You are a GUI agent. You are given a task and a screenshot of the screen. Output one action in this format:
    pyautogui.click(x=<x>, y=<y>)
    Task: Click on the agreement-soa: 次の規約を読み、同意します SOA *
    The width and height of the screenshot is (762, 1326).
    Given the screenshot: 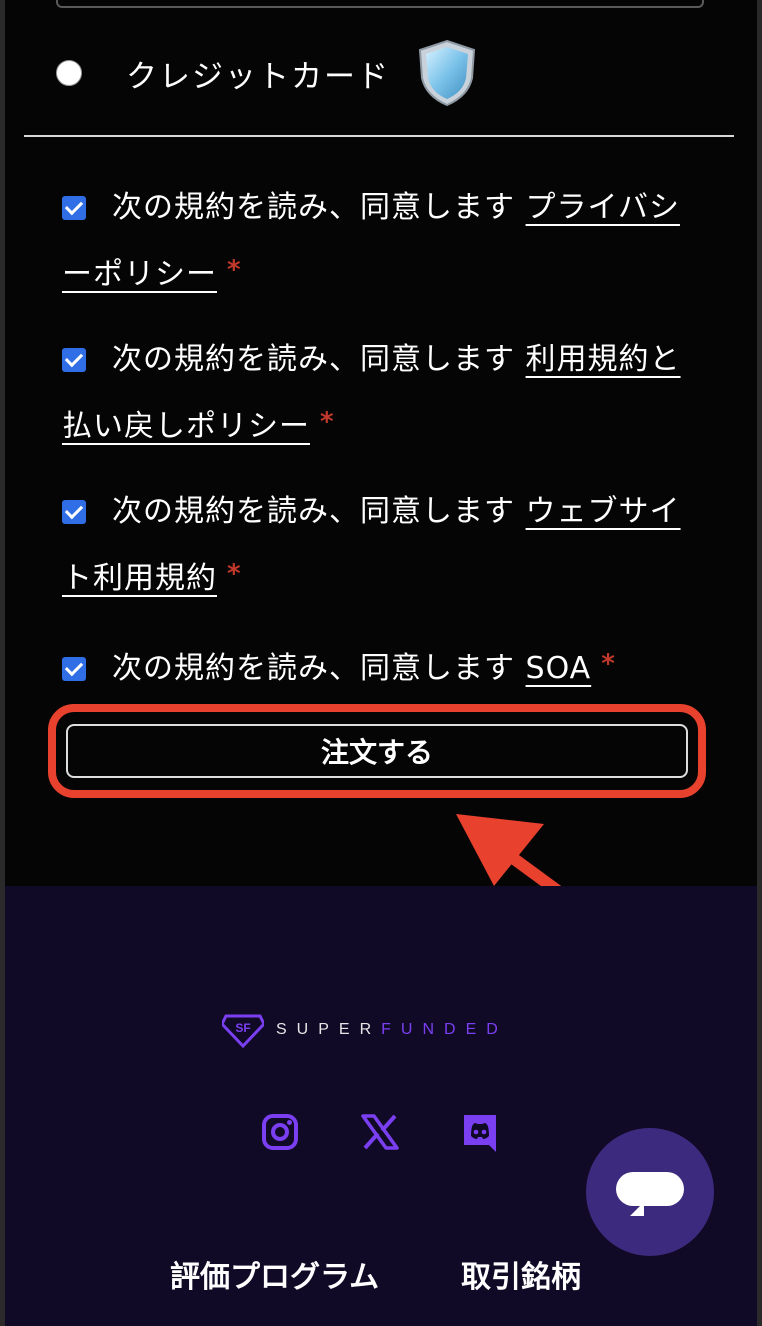 What is the action you would take?
    pyautogui.click(x=382, y=666)
    